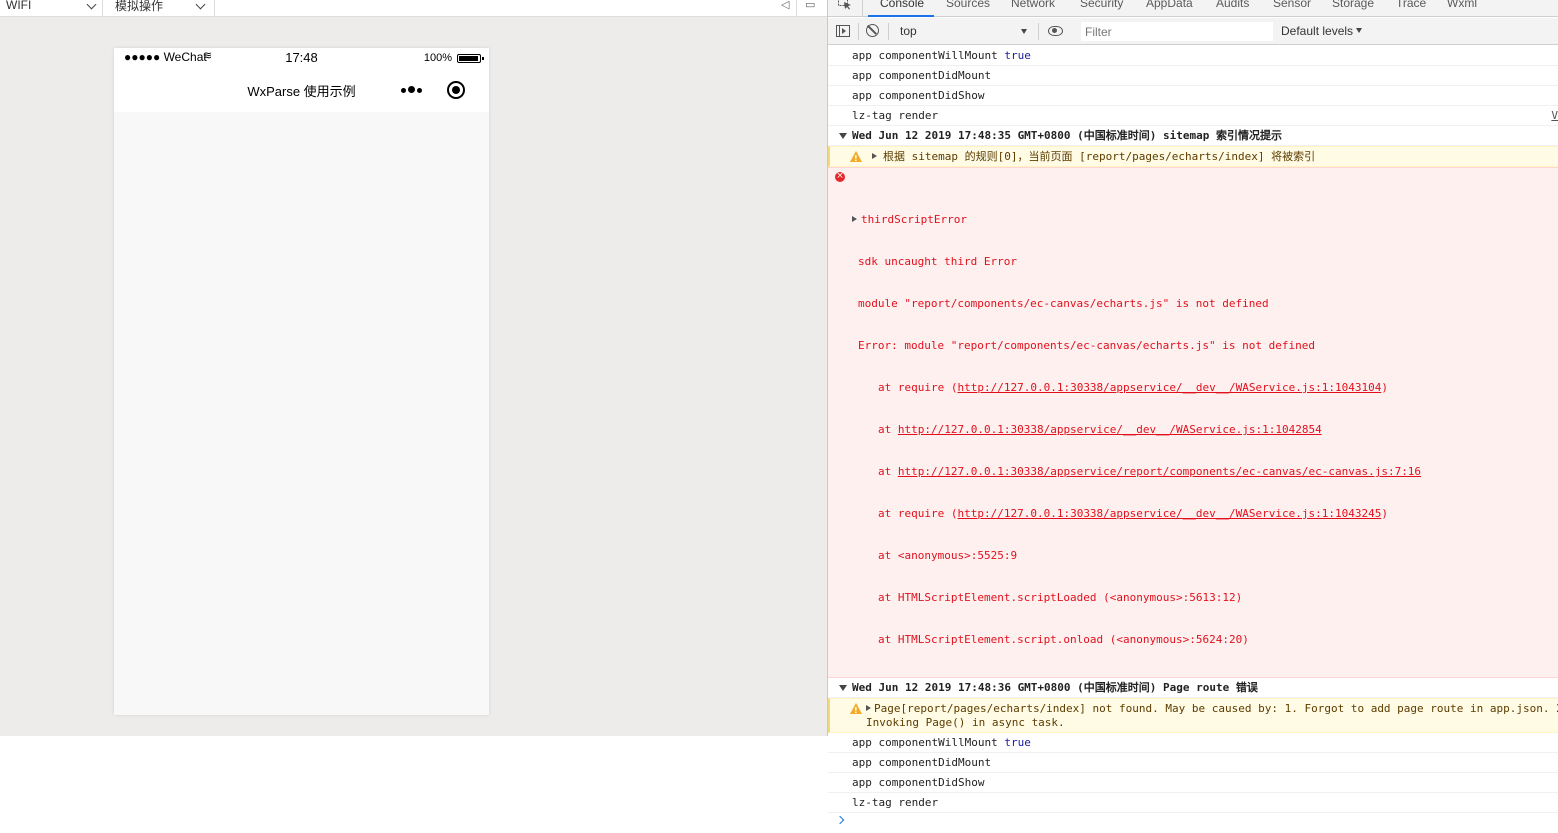 Image resolution: width=1558 pixels, height=833 pixels. What do you see at coordinates (914, 219) in the screenshot?
I see `error-title: thirdScriptError` at bounding box center [914, 219].